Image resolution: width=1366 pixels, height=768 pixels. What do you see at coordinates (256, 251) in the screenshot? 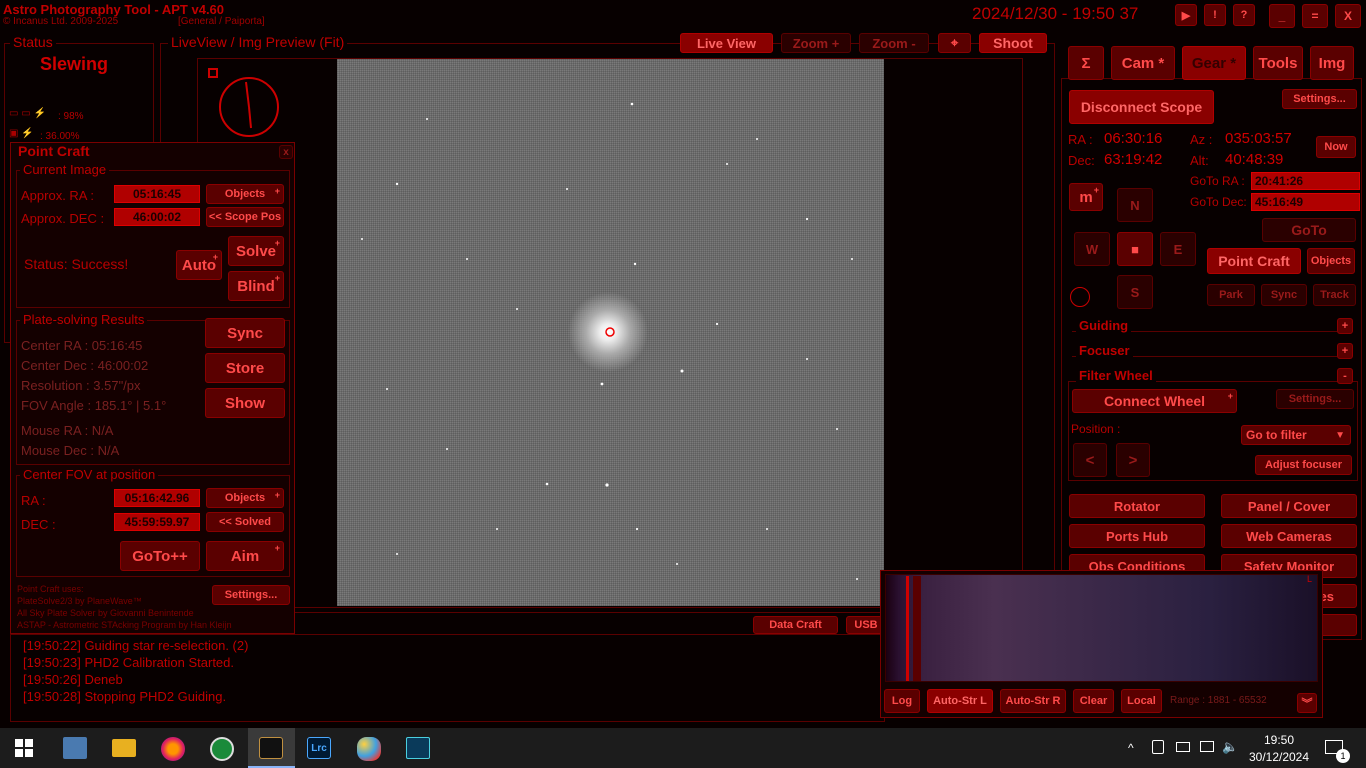
I see `solve-button: Solve +` at bounding box center [256, 251].